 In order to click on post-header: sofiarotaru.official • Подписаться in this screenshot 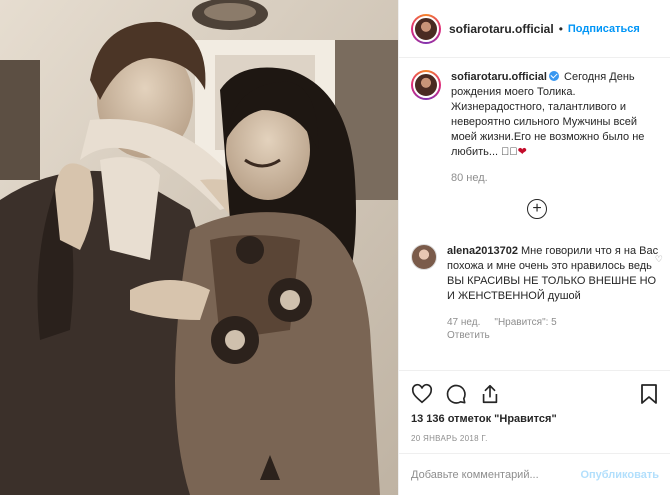, I will do `click(534, 29)`.